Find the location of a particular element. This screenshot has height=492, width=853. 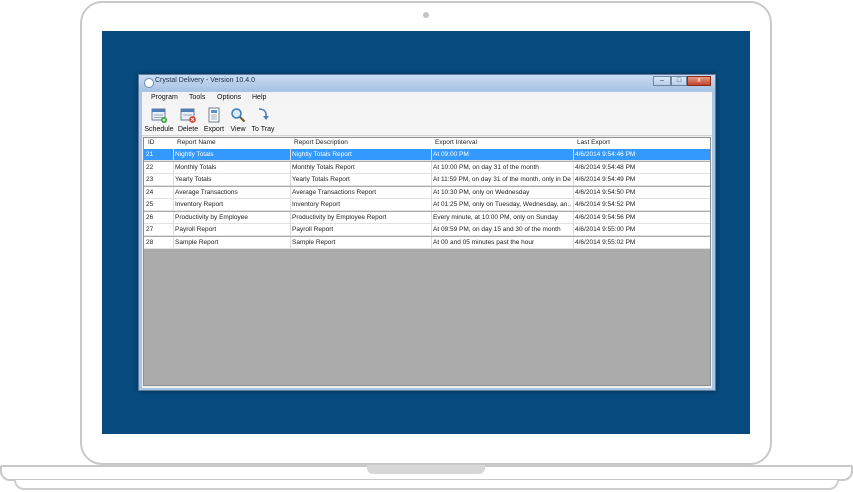

close-button: x is located at coordinates (699, 81).